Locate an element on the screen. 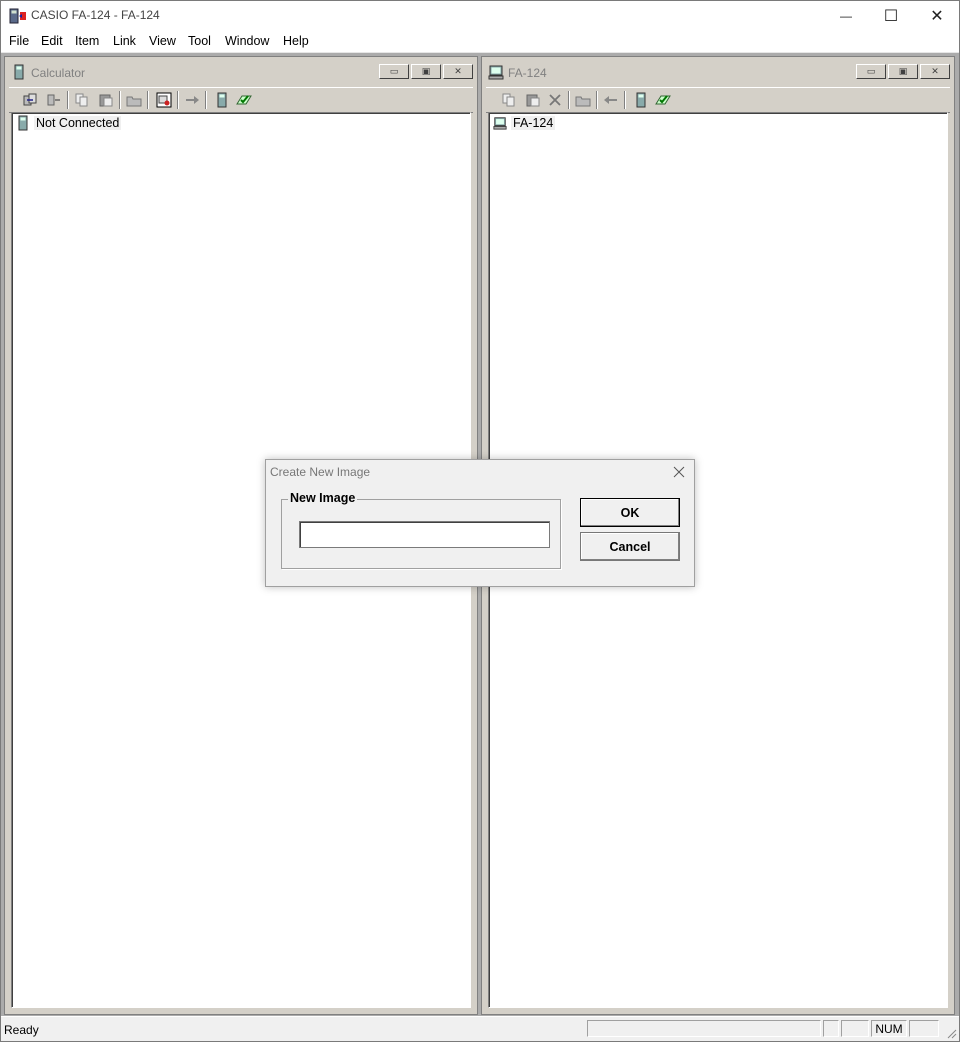 This screenshot has height=1044, width=962. menu-file: File is located at coordinates (19, 41).